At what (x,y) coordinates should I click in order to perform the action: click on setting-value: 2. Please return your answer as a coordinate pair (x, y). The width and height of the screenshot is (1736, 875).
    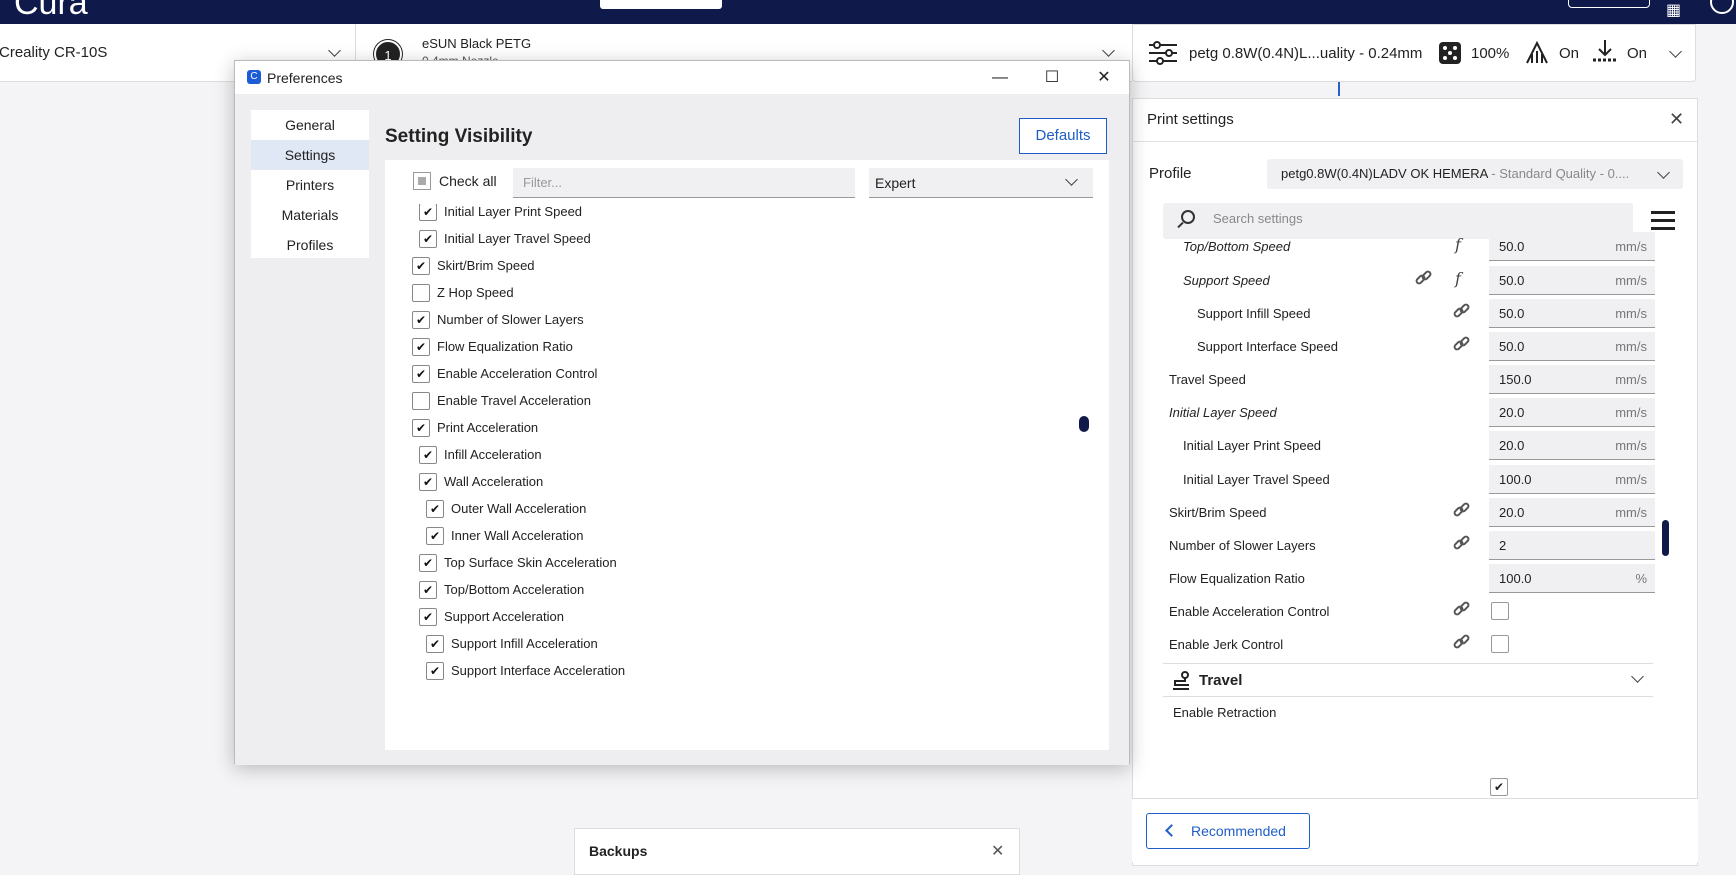
    Looking at the image, I should click on (1503, 545).